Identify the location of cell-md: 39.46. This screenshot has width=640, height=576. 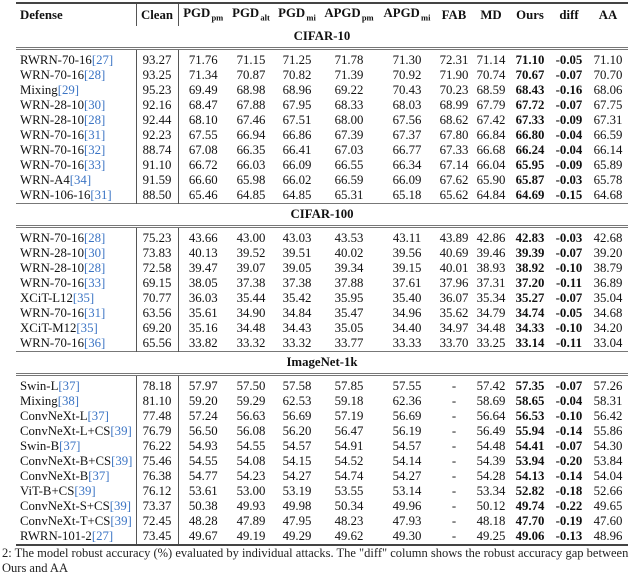
(491, 253).